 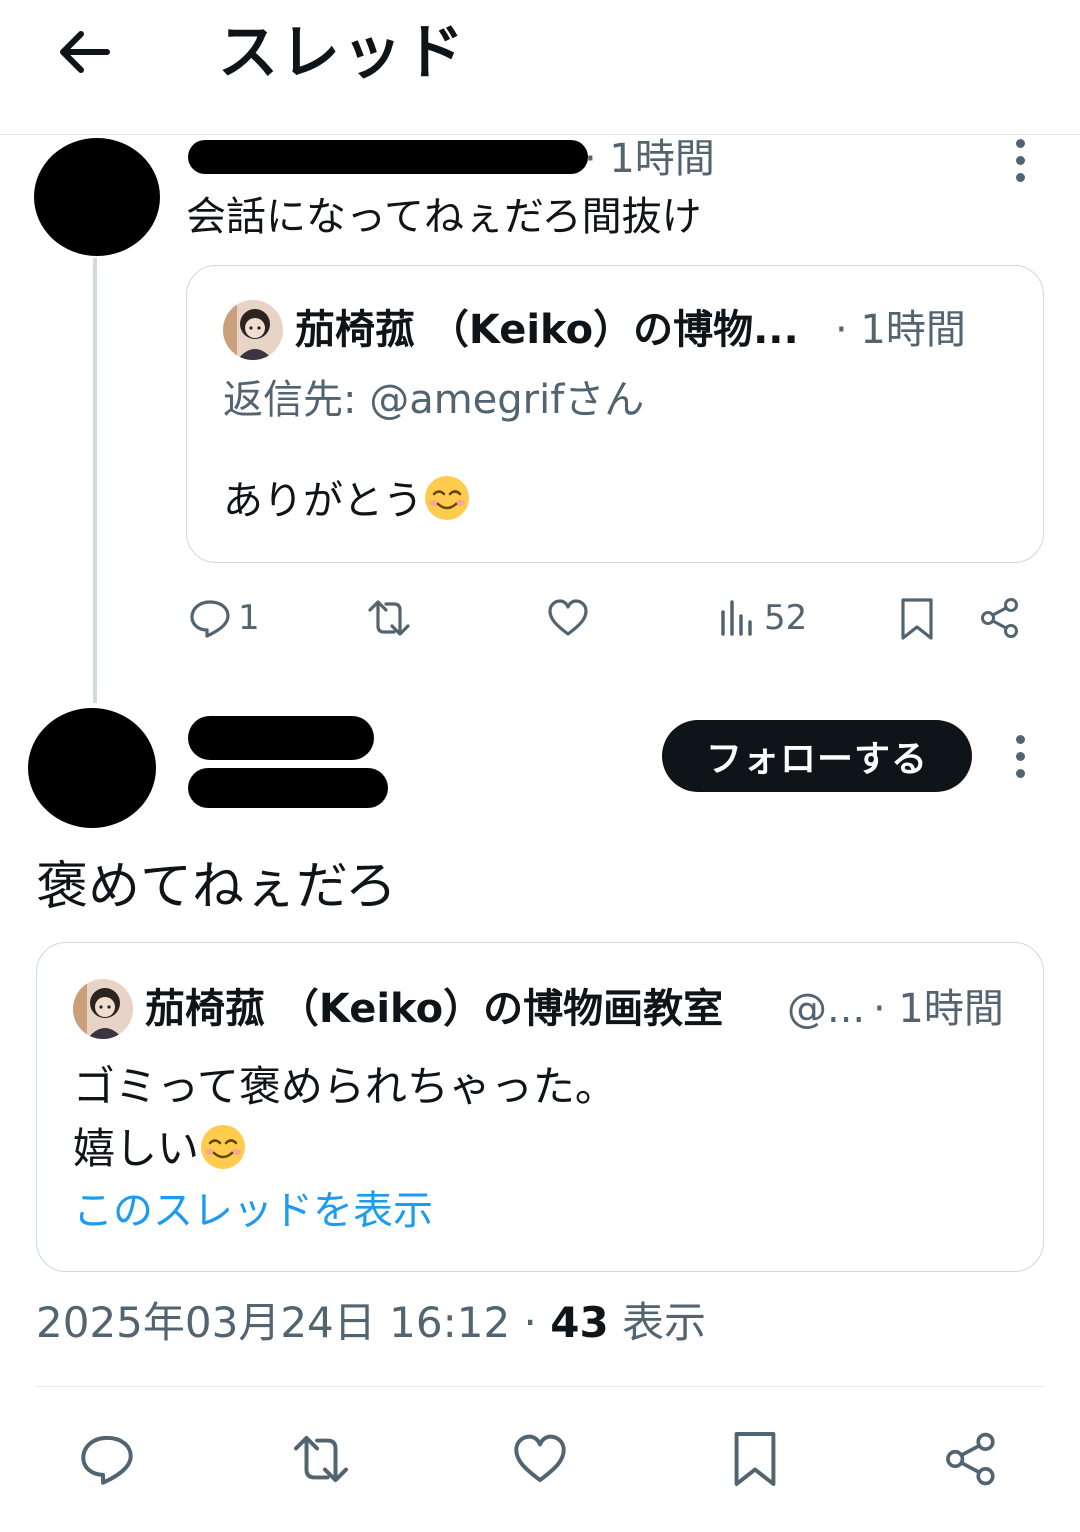 I want to click on arrow-left-icon, so click(x=85, y=52).